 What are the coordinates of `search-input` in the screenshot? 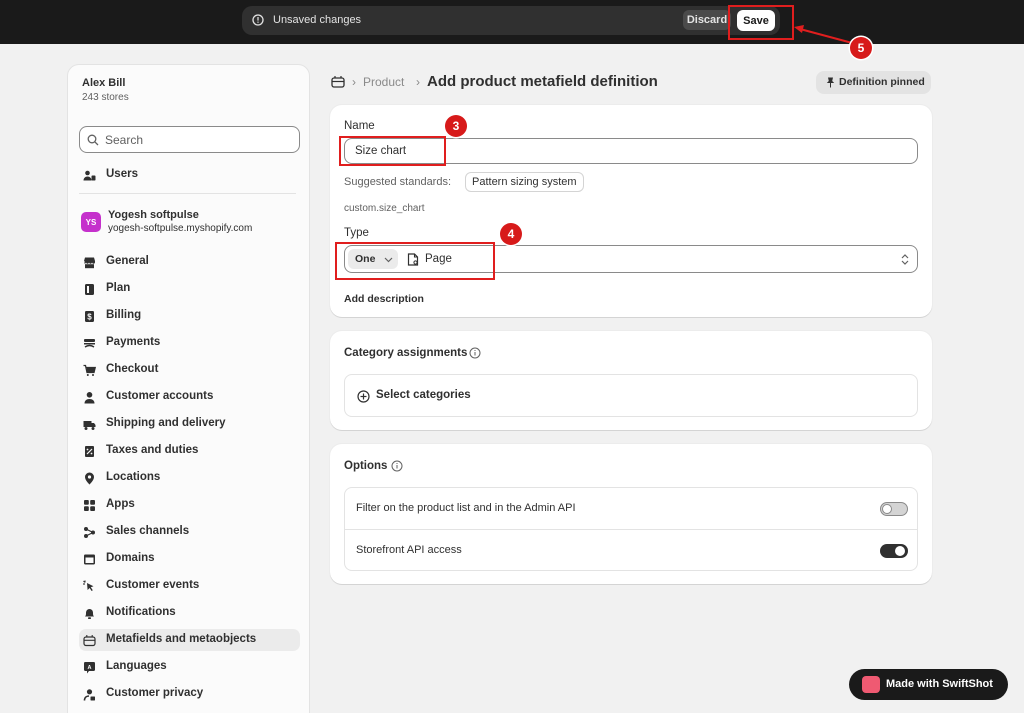 It's located at (200, 140).